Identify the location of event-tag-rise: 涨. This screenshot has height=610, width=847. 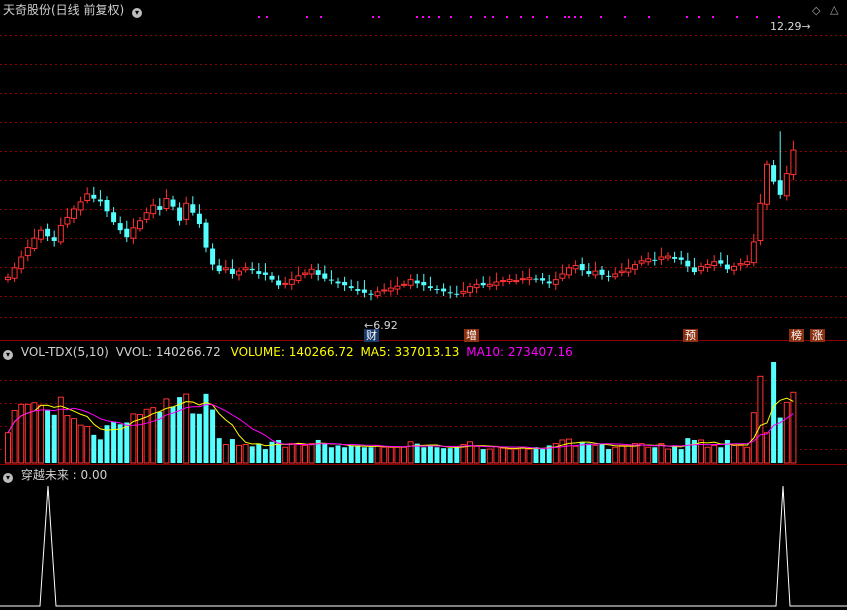
(817, 335).